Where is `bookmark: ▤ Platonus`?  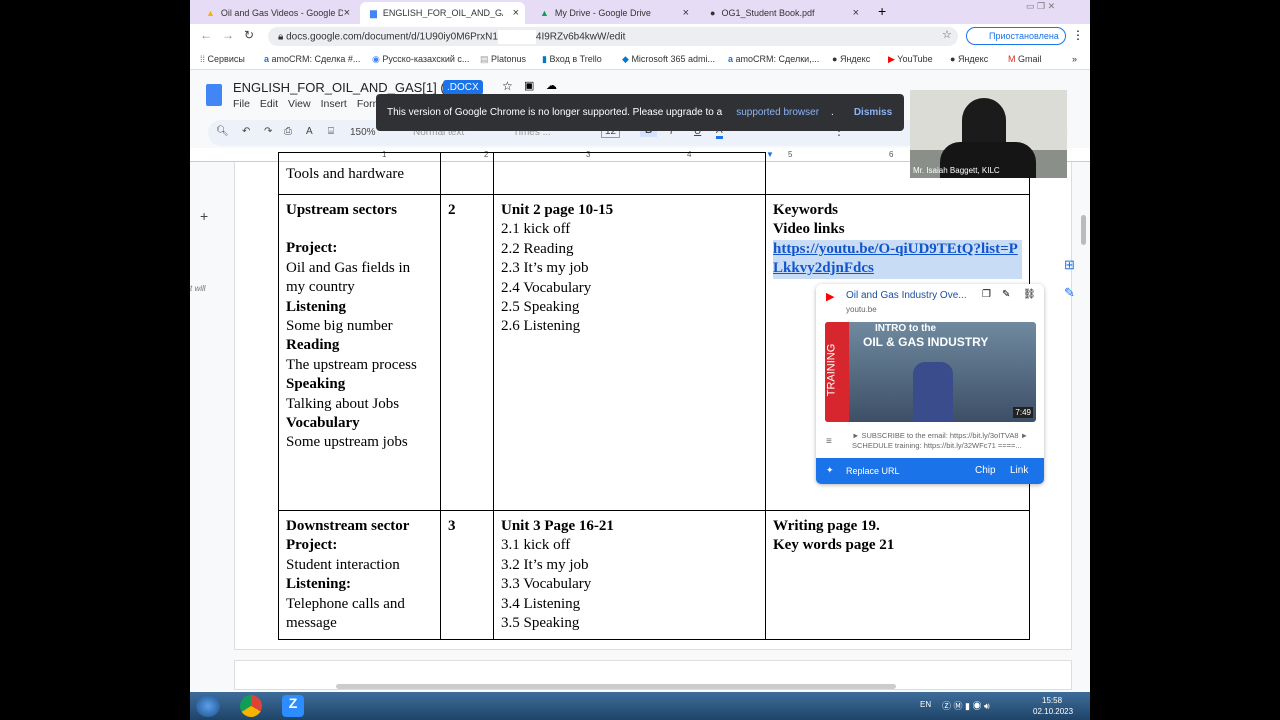
bookmark: ▤ Platonus is located at coordinates (503, 59).